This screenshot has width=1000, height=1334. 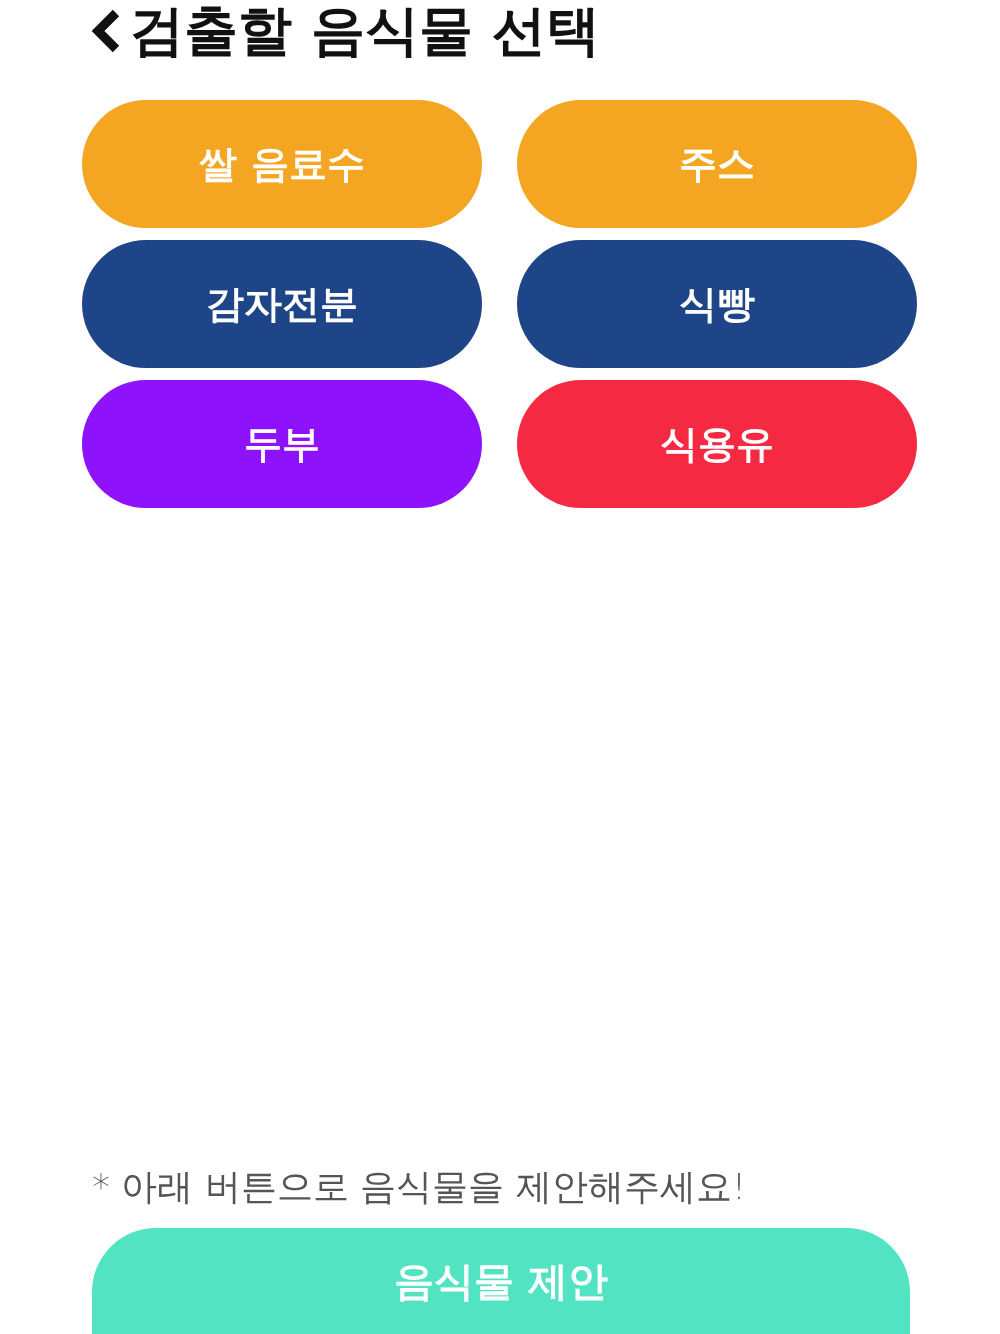 I want to click on page-title: 검출할 음식물 선택, so click(x=365, y=31).